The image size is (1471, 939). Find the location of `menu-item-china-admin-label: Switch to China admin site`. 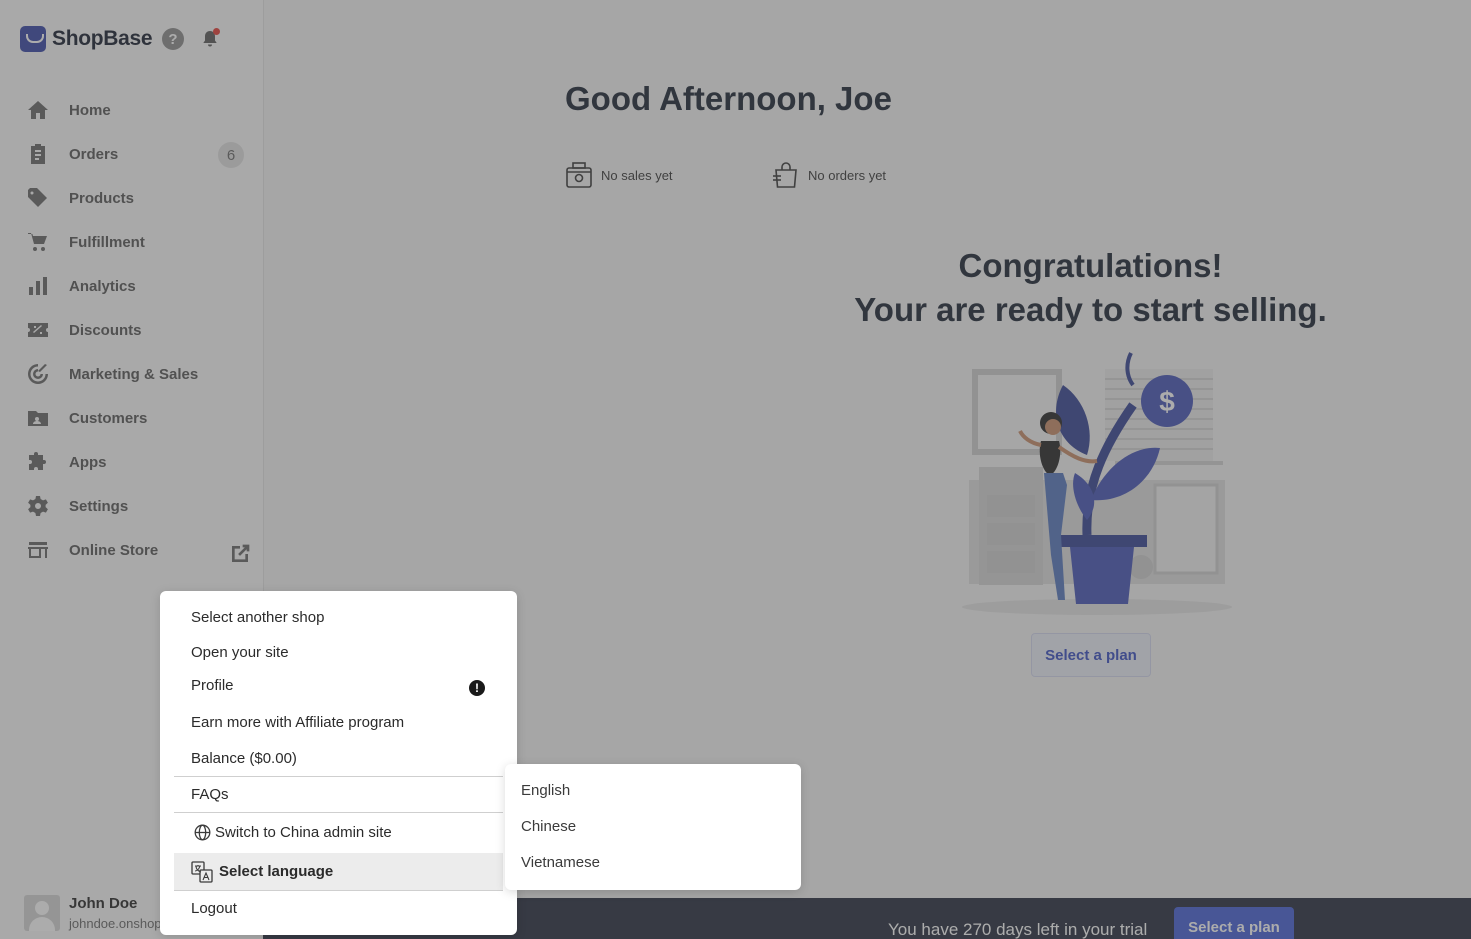

menu-item-china-admin-label: Switch to China admin site is located at coordinates (303, 832).